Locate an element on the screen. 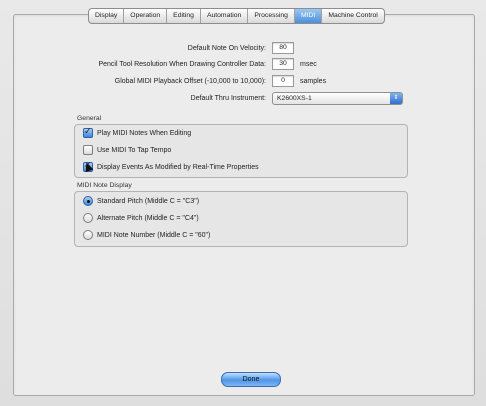 The width and height of the screenshot is (486, 406). standard-pitch-radio is located at coordinates (88, 201).